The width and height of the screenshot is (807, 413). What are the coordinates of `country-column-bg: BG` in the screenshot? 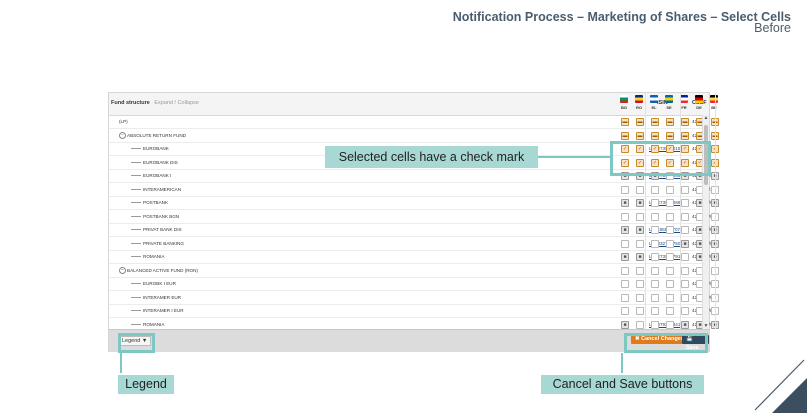 It's located at (624, 102).